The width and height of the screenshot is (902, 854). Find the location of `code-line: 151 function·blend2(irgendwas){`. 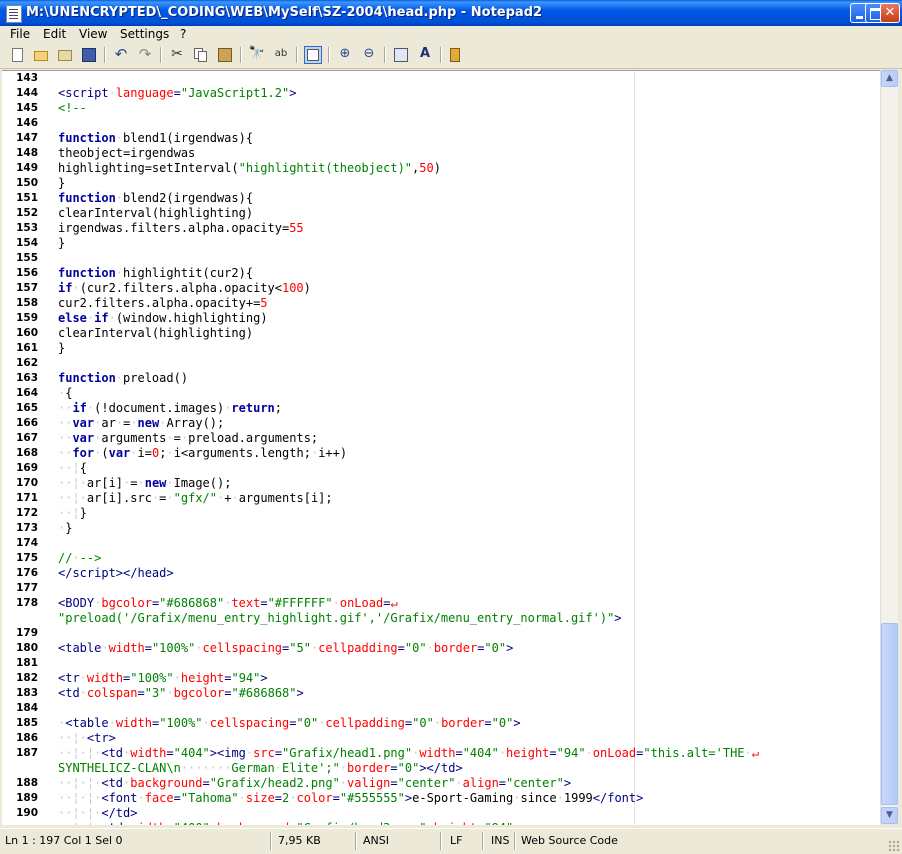

code-line: 151 function·blend2(irgendwas){ is located at coordinates (441, 198).